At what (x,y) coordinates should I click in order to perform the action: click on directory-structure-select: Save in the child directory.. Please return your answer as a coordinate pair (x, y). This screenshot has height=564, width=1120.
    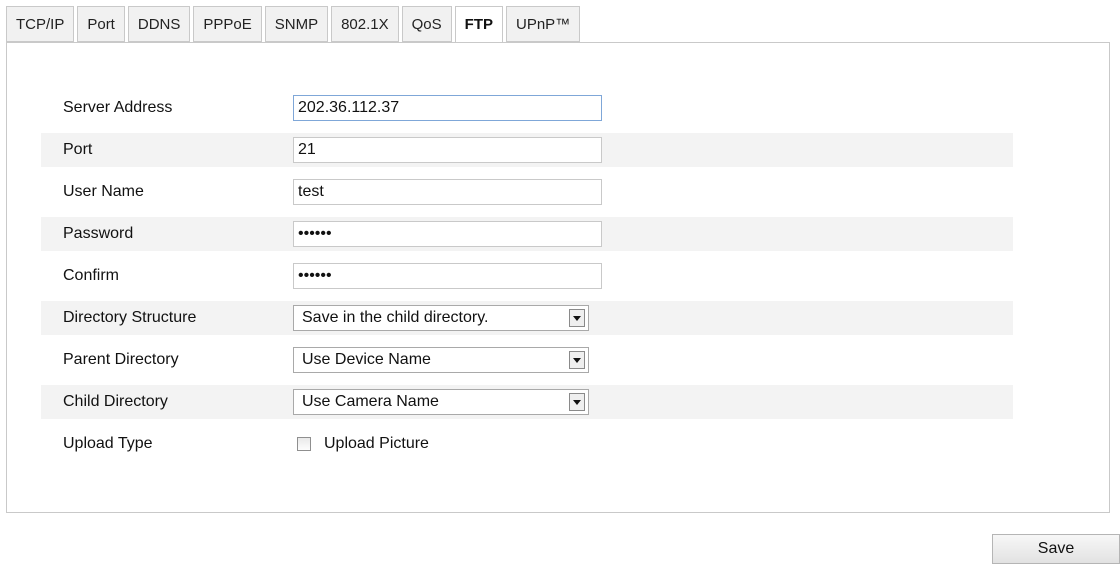
    Looking at the image, I should click on (441, 318).